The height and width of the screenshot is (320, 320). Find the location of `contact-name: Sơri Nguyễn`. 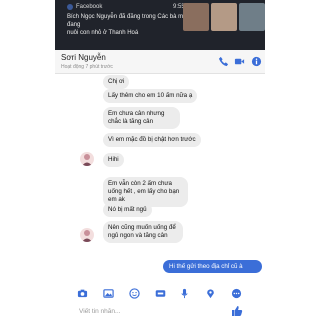

contact-name: Sơri Nguyễn is located at coordinates (83, 57).